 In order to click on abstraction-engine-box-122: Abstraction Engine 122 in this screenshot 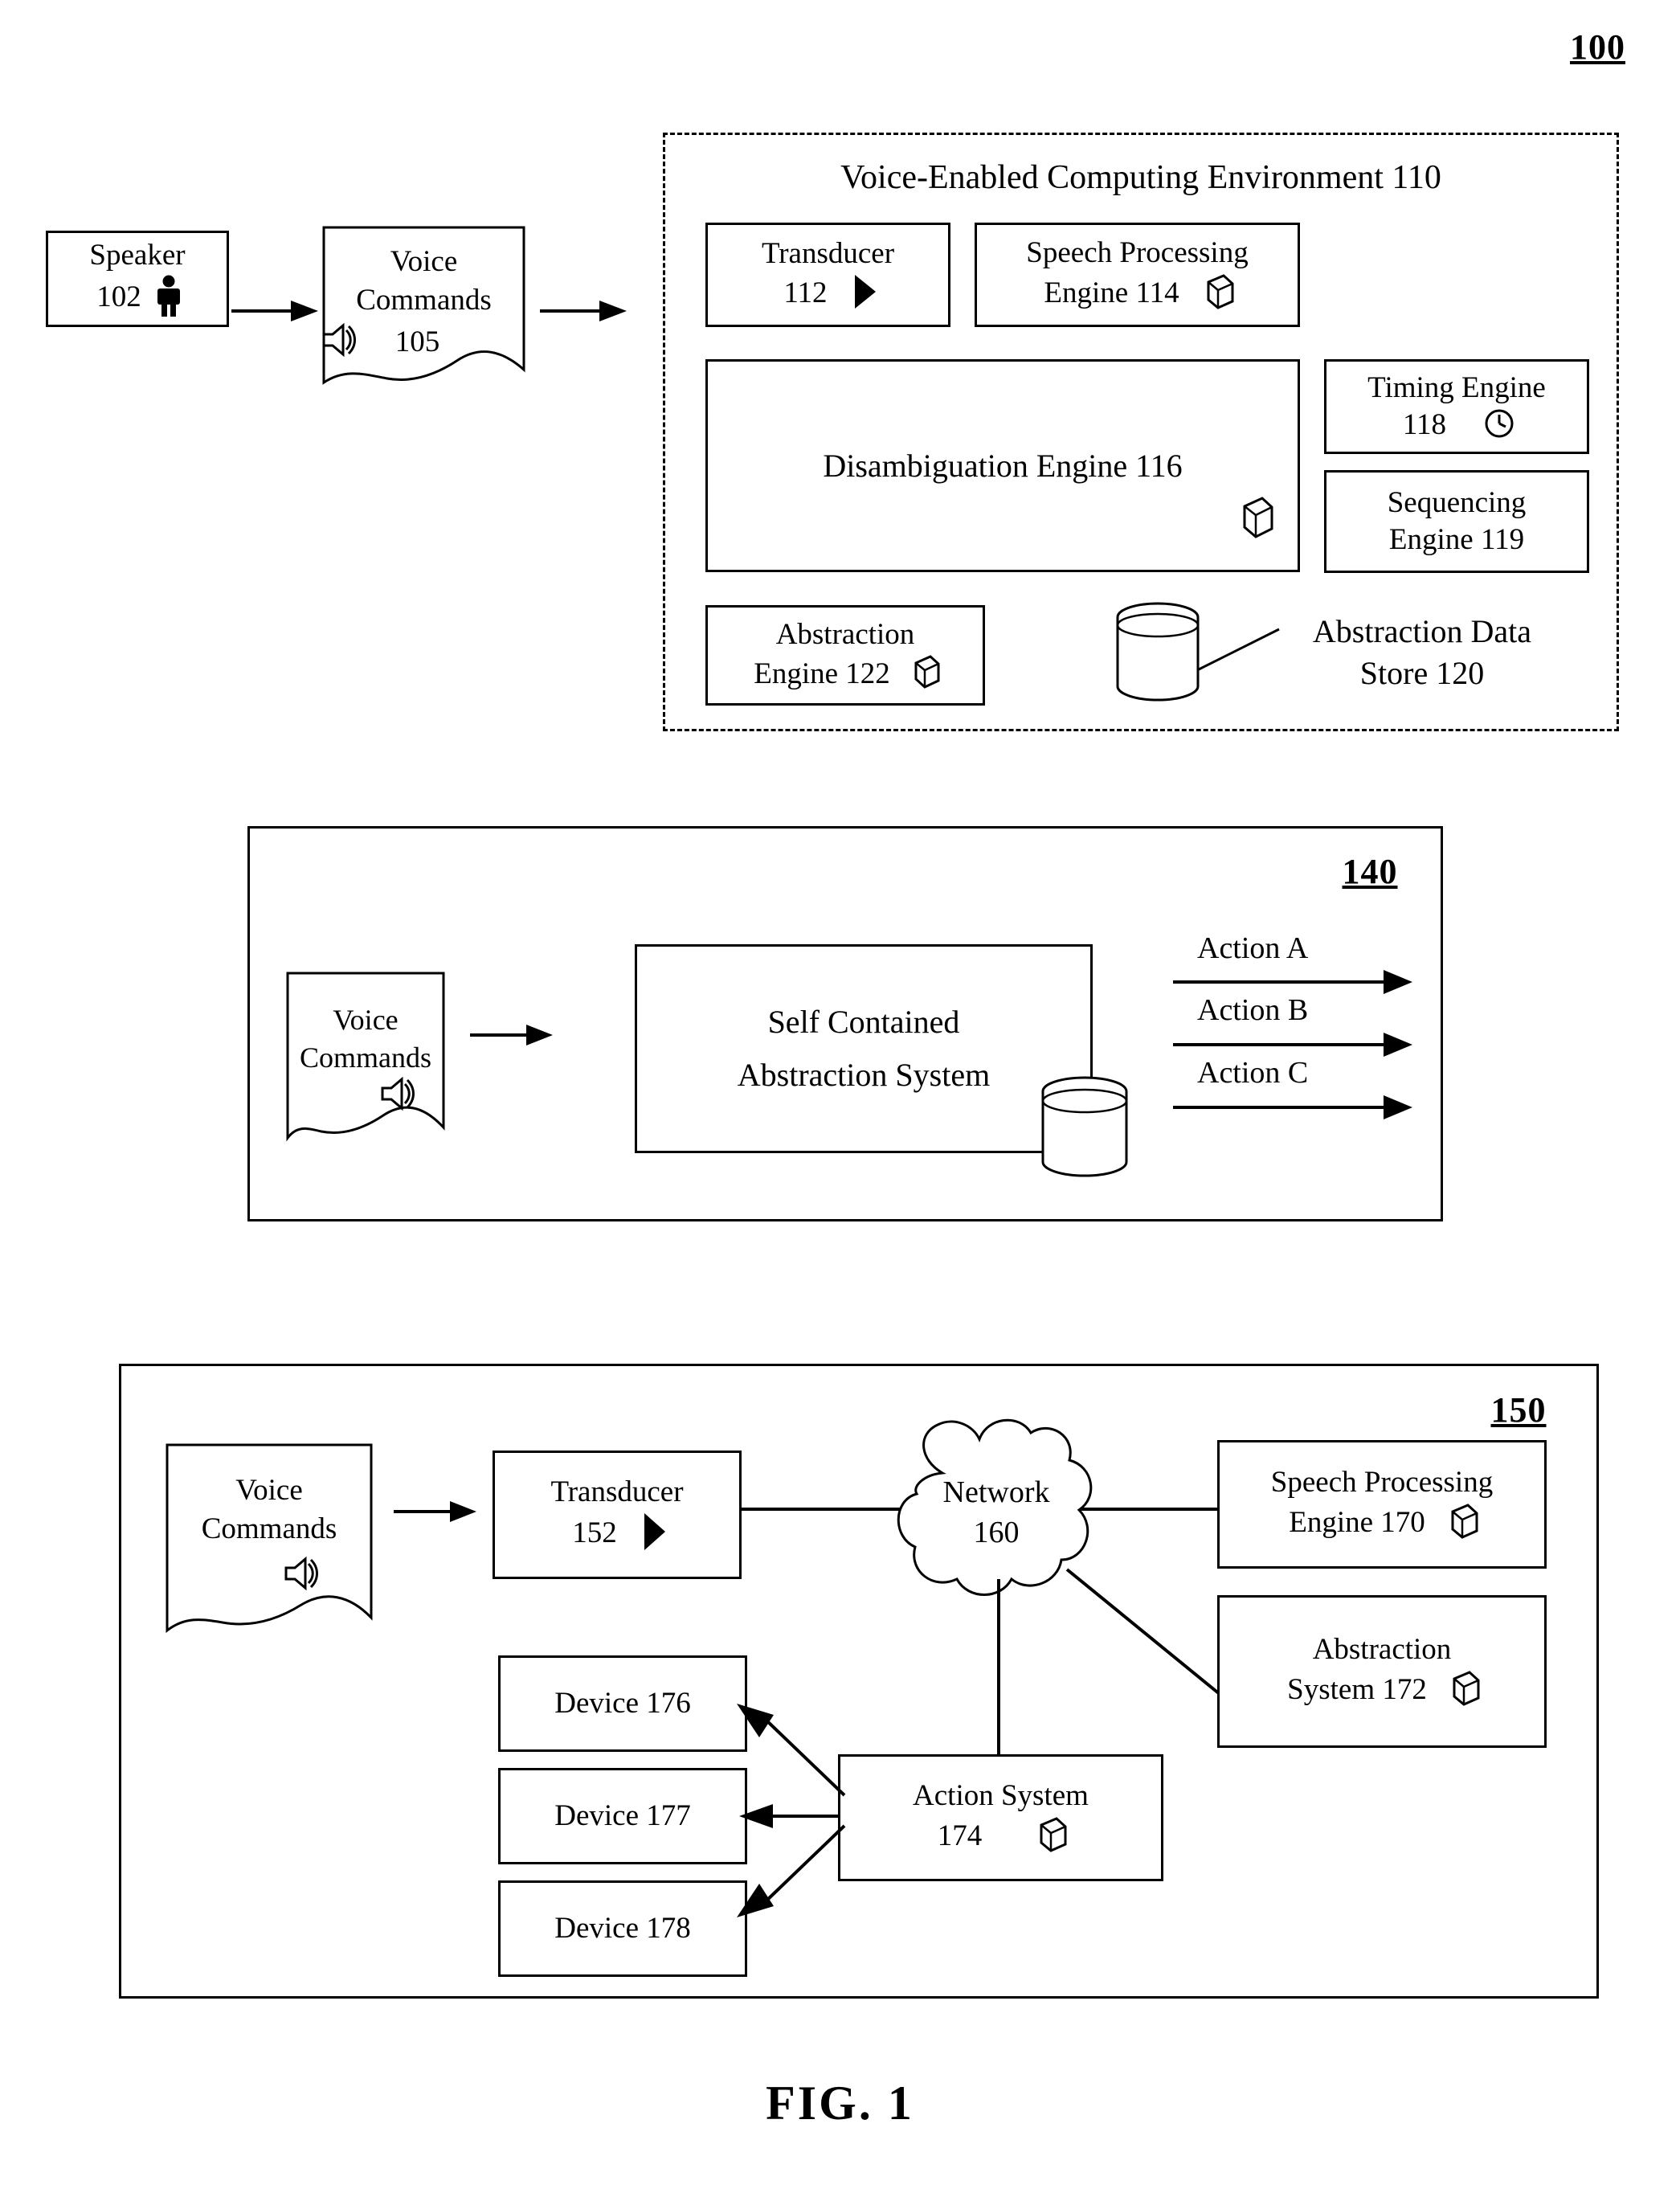, I will do `click(845, 655)`.